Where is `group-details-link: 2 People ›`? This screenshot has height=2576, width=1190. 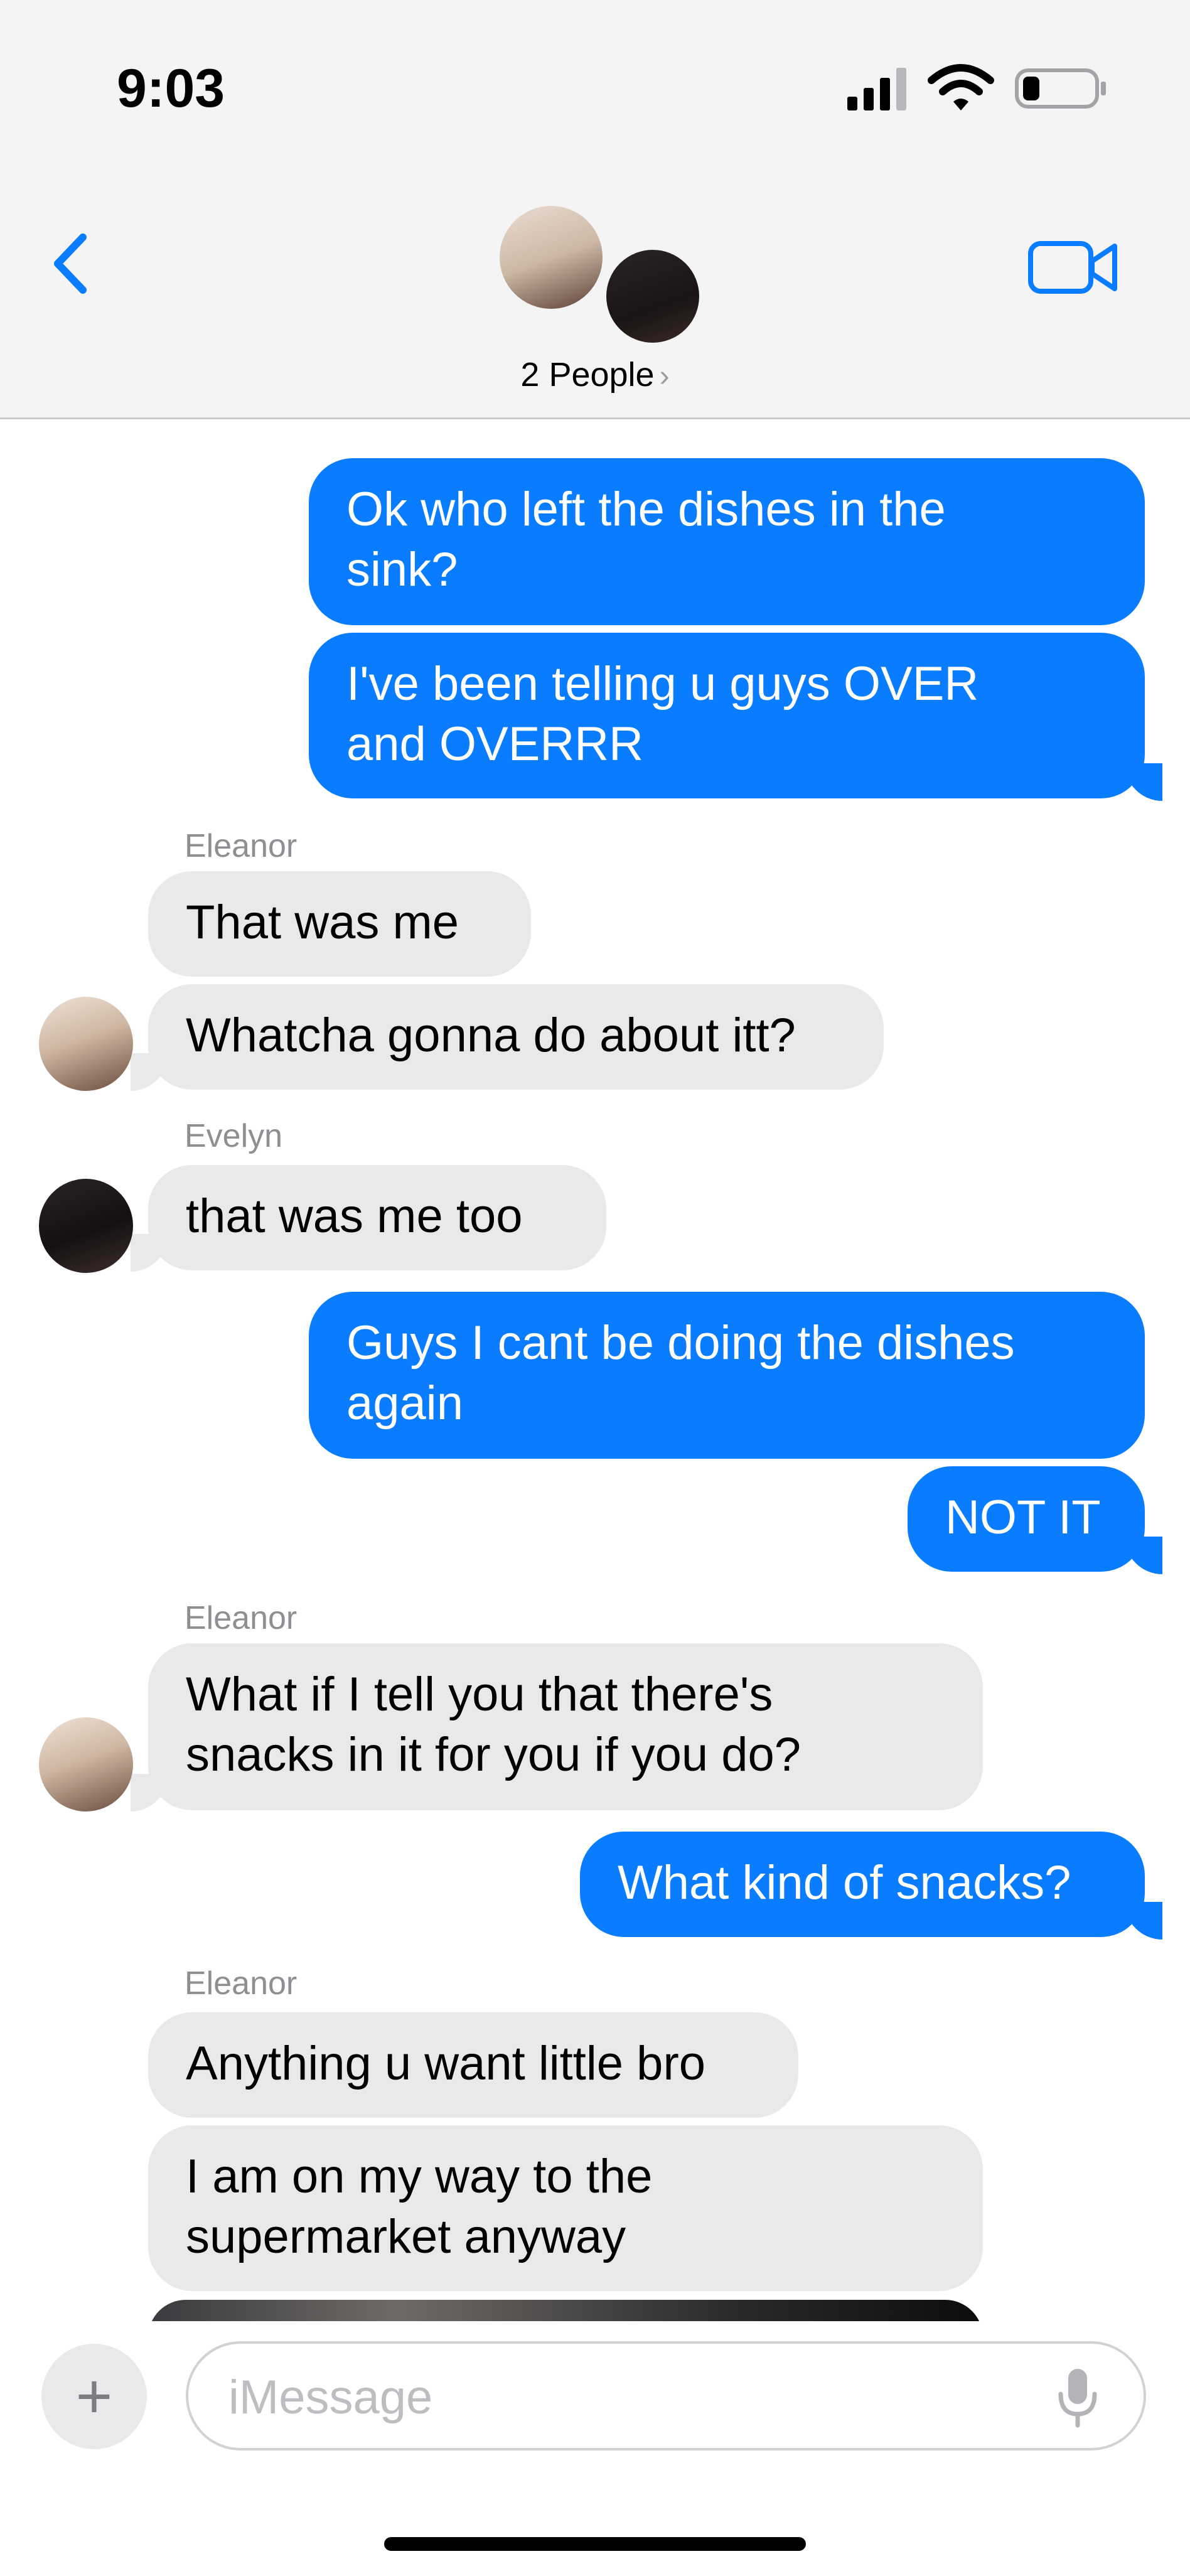
group-details-link: 2 People › is located at coordinates (595, 374).